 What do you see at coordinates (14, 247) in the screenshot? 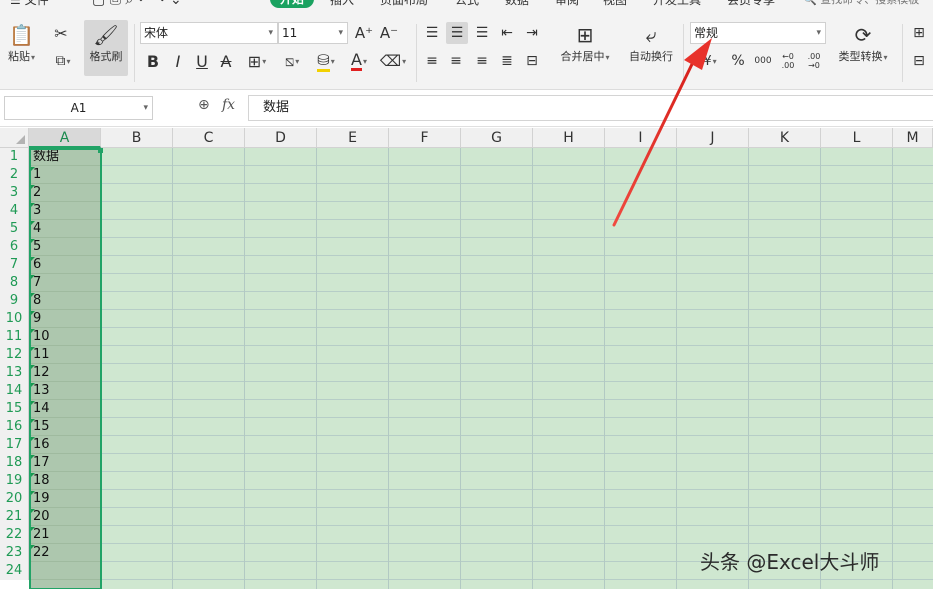
I see `row-header-6: 6` at bounding box center [14, 247].